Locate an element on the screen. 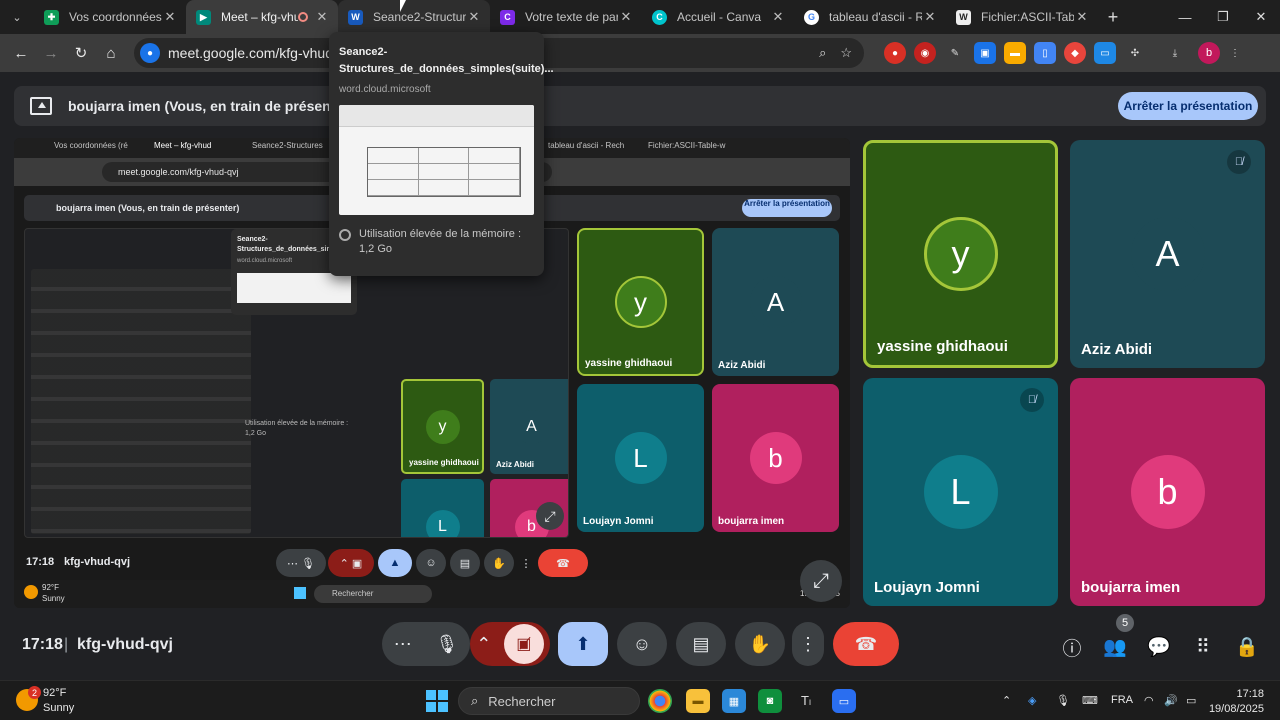 Image resolution: width=1280 pixels, height=720 pixels. tray-microphone-icon: 🎙 is located at coordinates (1063, 700).